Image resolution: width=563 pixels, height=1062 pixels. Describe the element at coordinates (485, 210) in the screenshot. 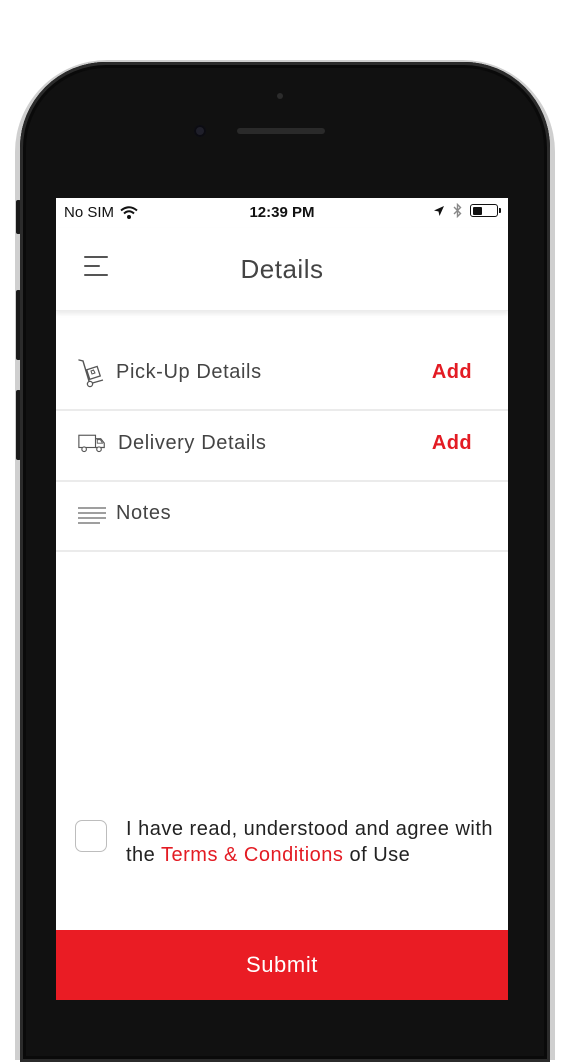

I see `battery-icon` at that location.